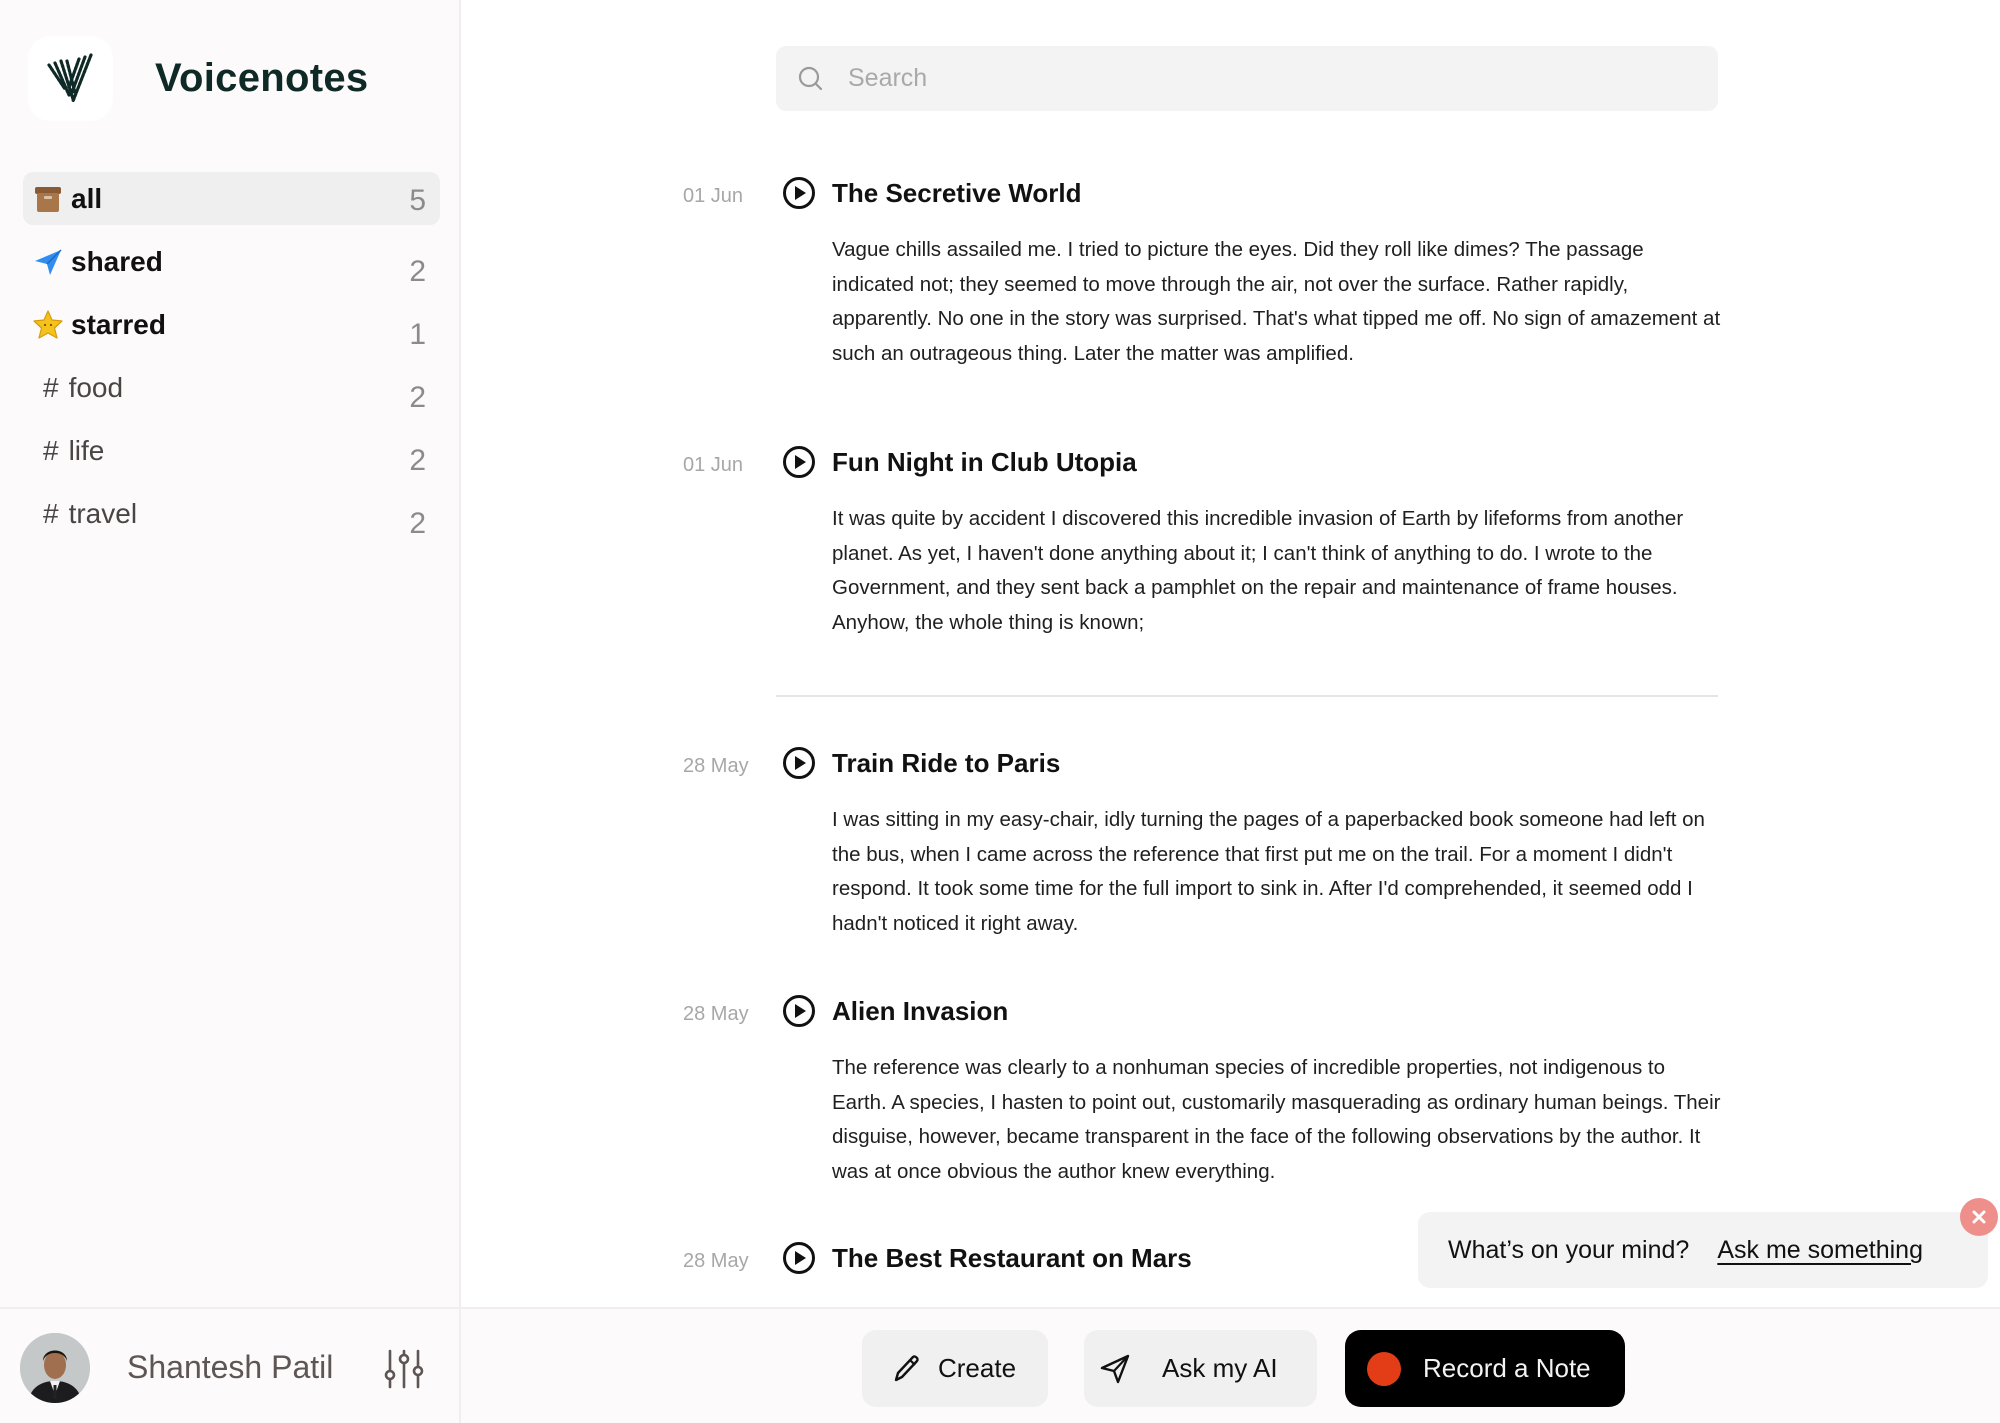 The image size is (2000, 1423). What do you see at coordinates (810, 78) in the screenshot?
I see `search-icon` at bounding box center [810, 78].